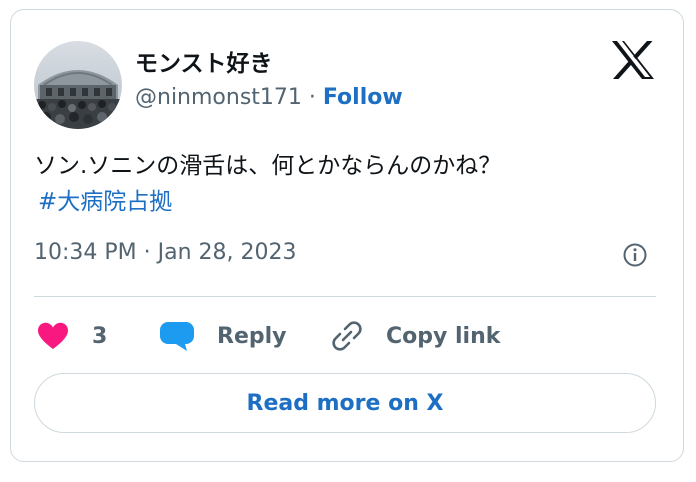 This screenshot has height=482, width=696. Describe the element at coordinates (633, 60) in the screenshot. I see `x-logo-icon` at that location.